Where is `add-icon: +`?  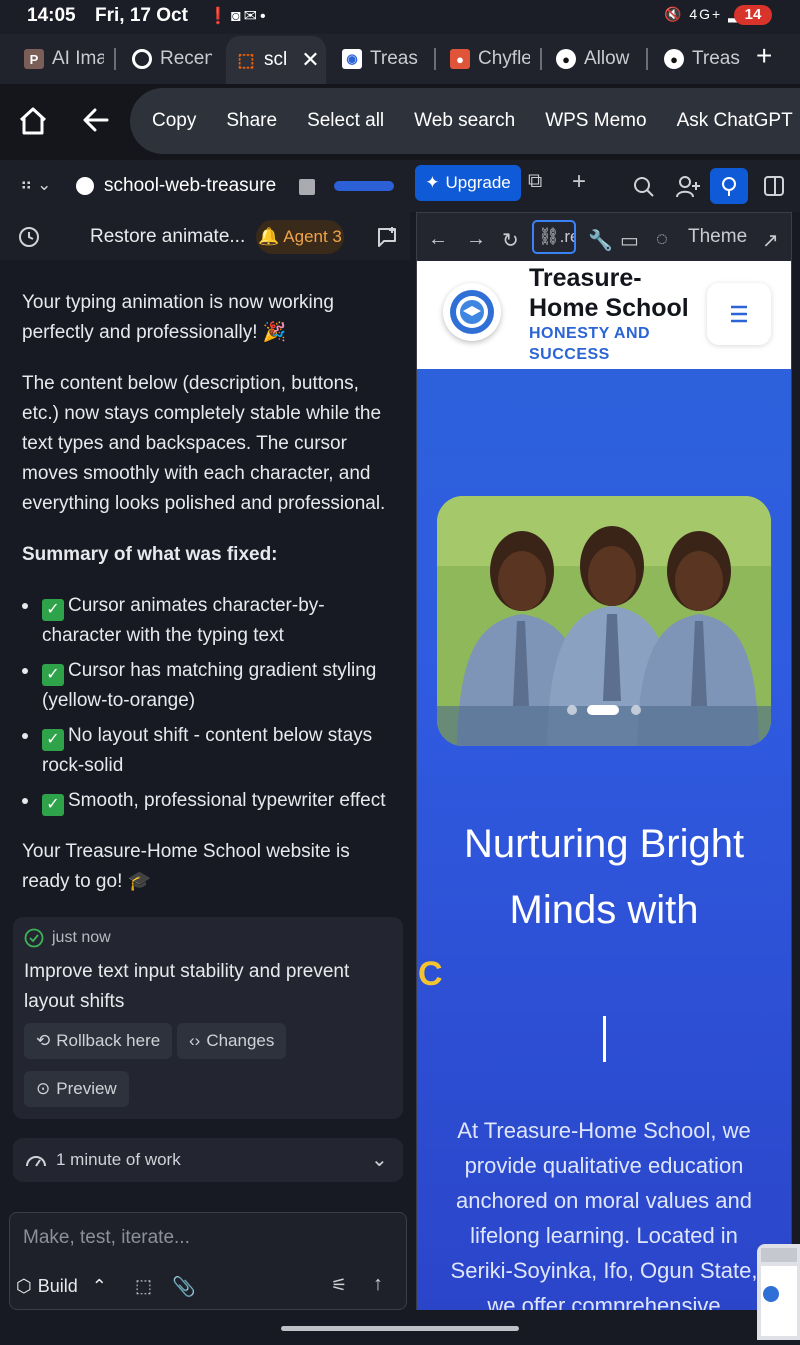 add-icon: + is located at coordinates (579, 182).